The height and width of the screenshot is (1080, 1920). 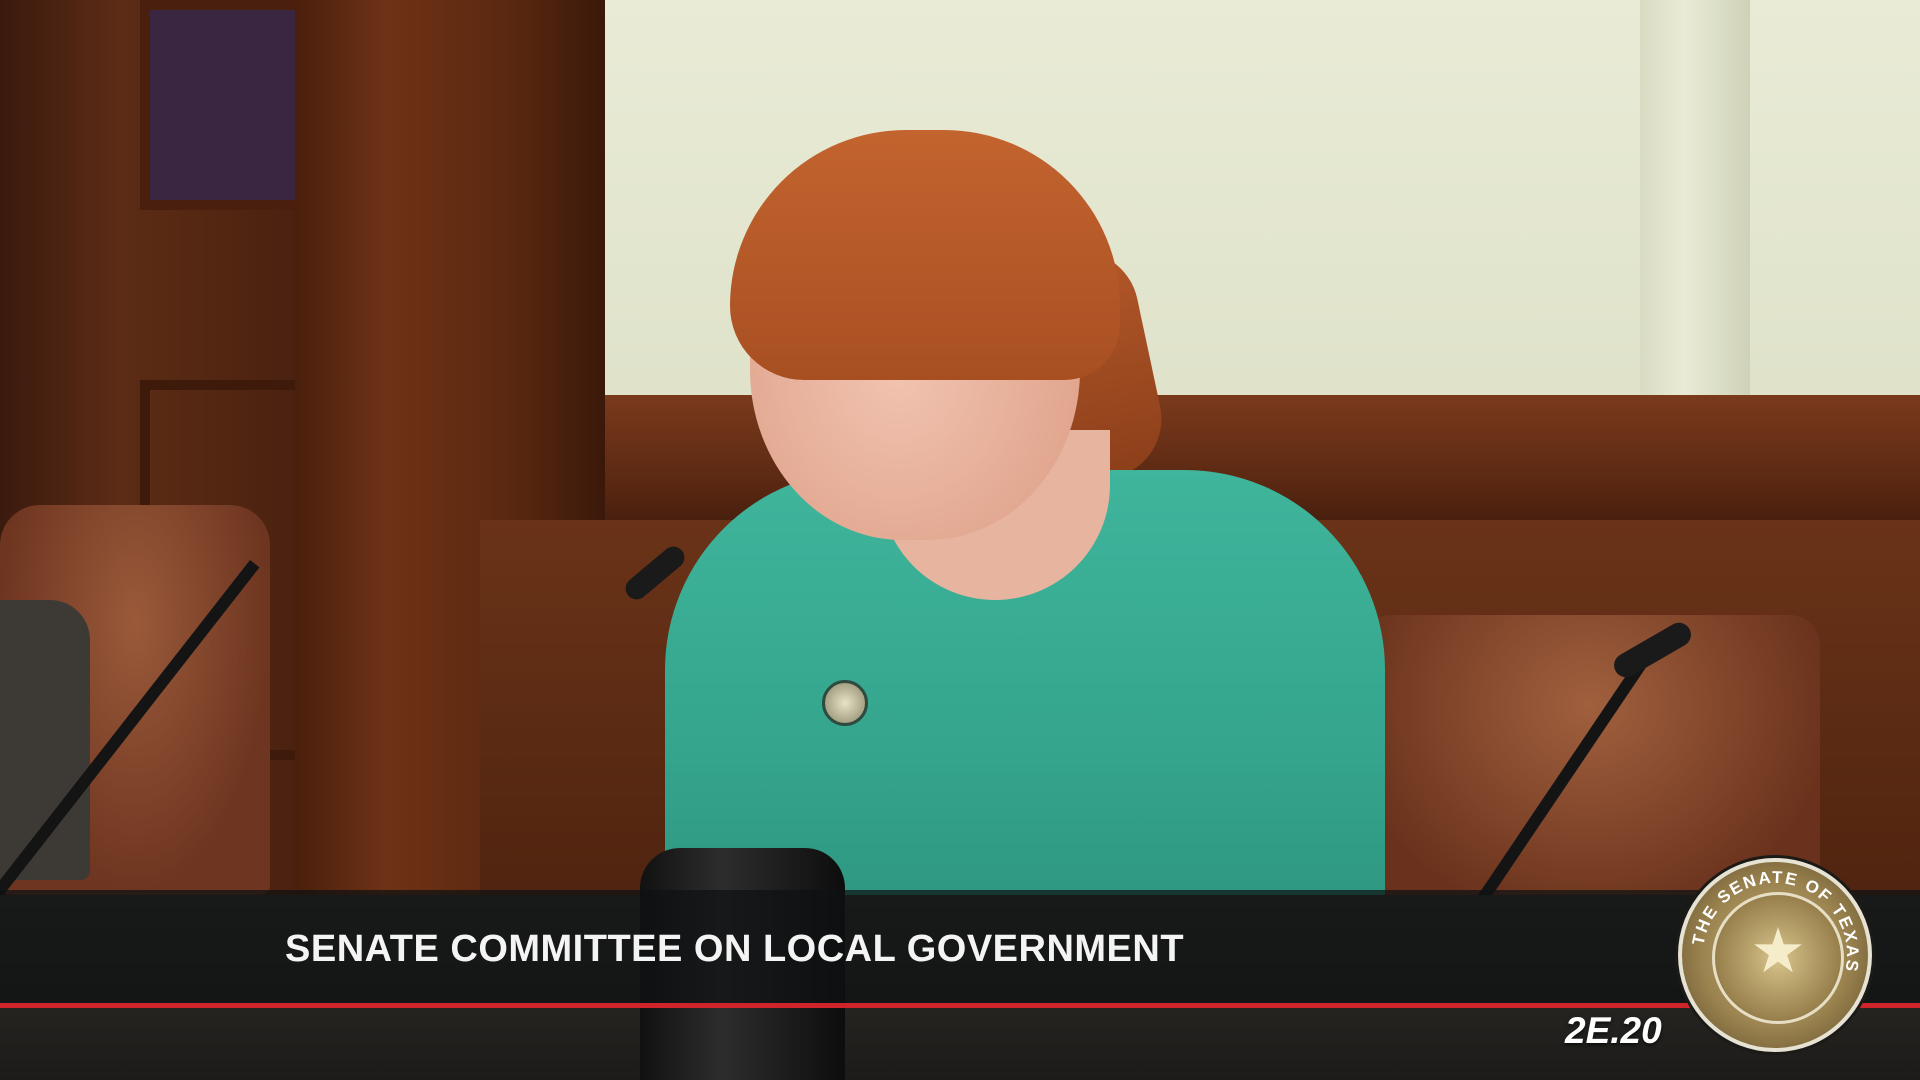 I want to click on room-code: 2E.20, so click(x=1613, y=1030).